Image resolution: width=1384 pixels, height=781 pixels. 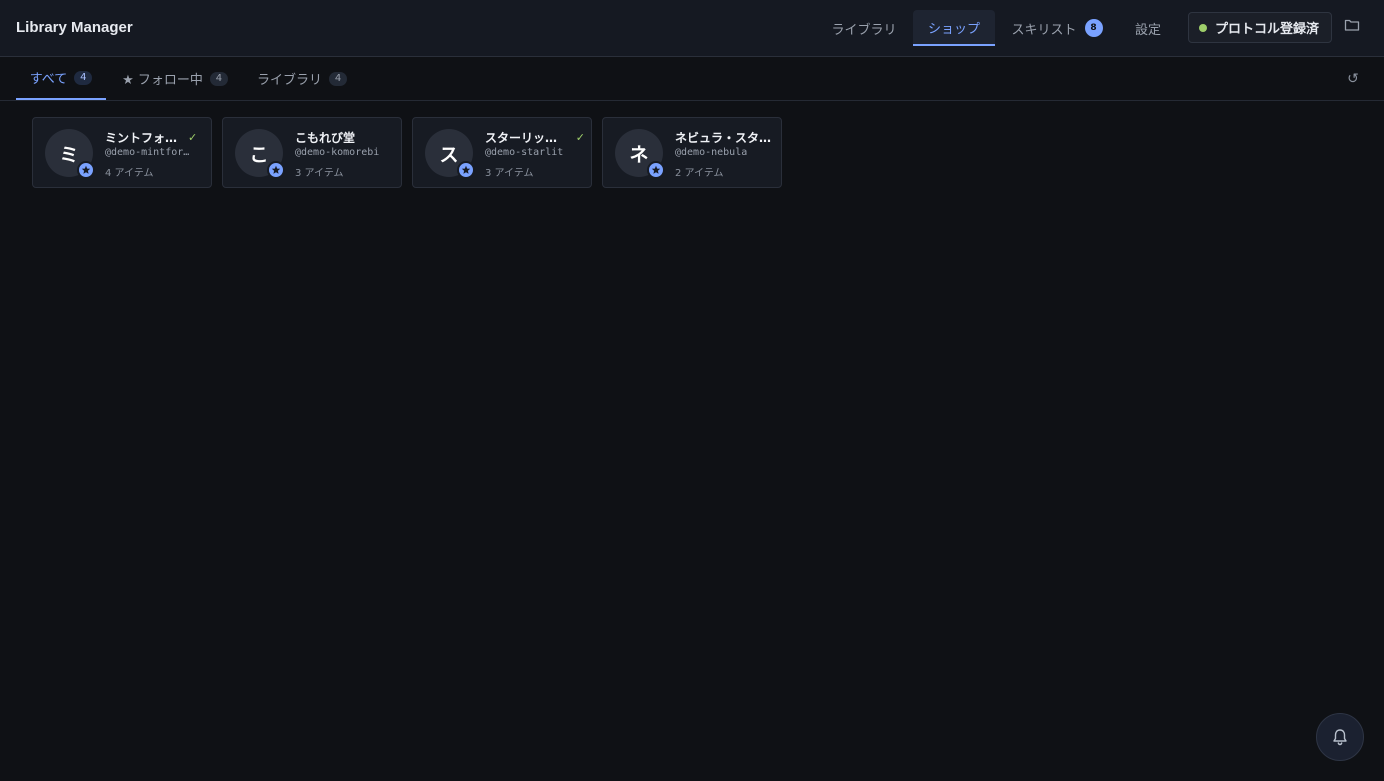 What do you see at coordinates (325, 138) in the screenshot?
I see `shop-name: こもれび堂` at bounding box center [325, 138].